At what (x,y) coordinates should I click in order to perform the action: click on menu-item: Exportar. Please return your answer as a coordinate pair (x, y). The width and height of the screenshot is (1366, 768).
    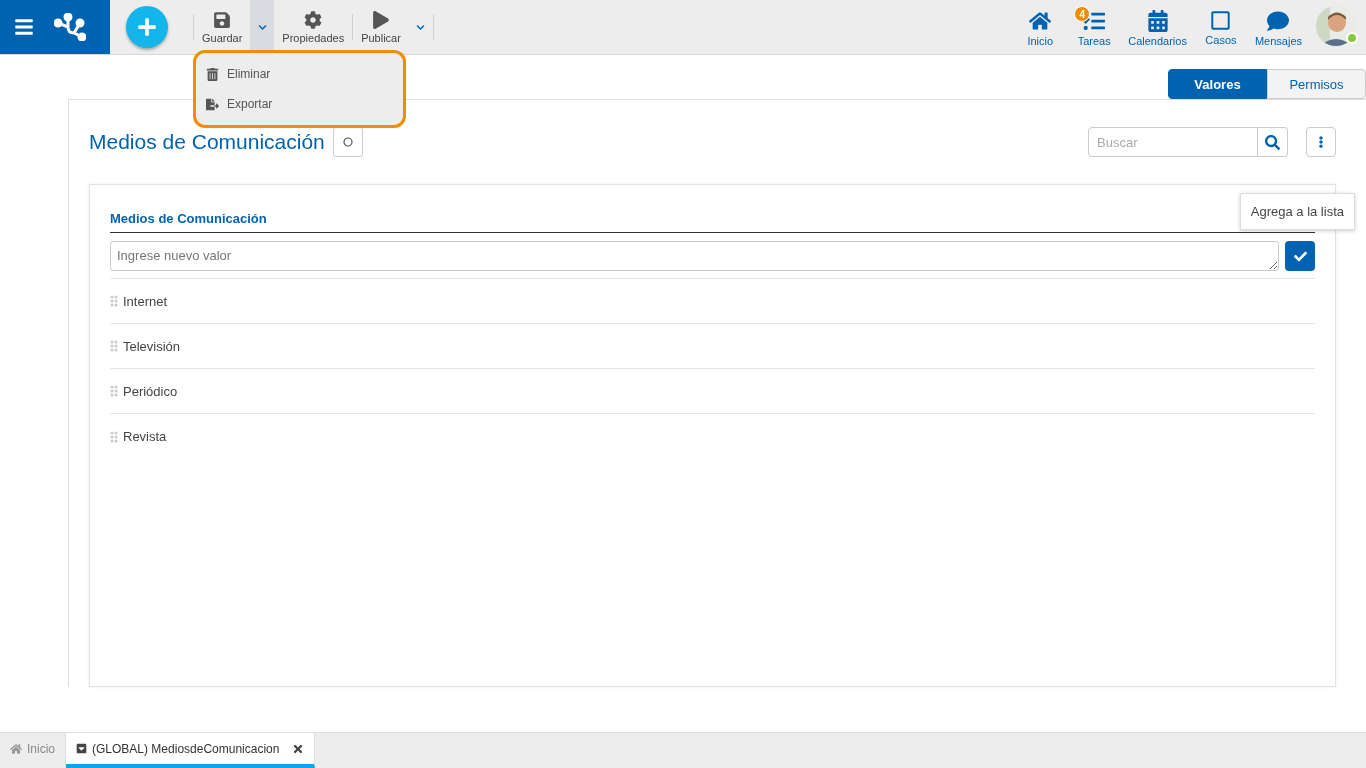
    Looking at the image, I should click on (299, 104).